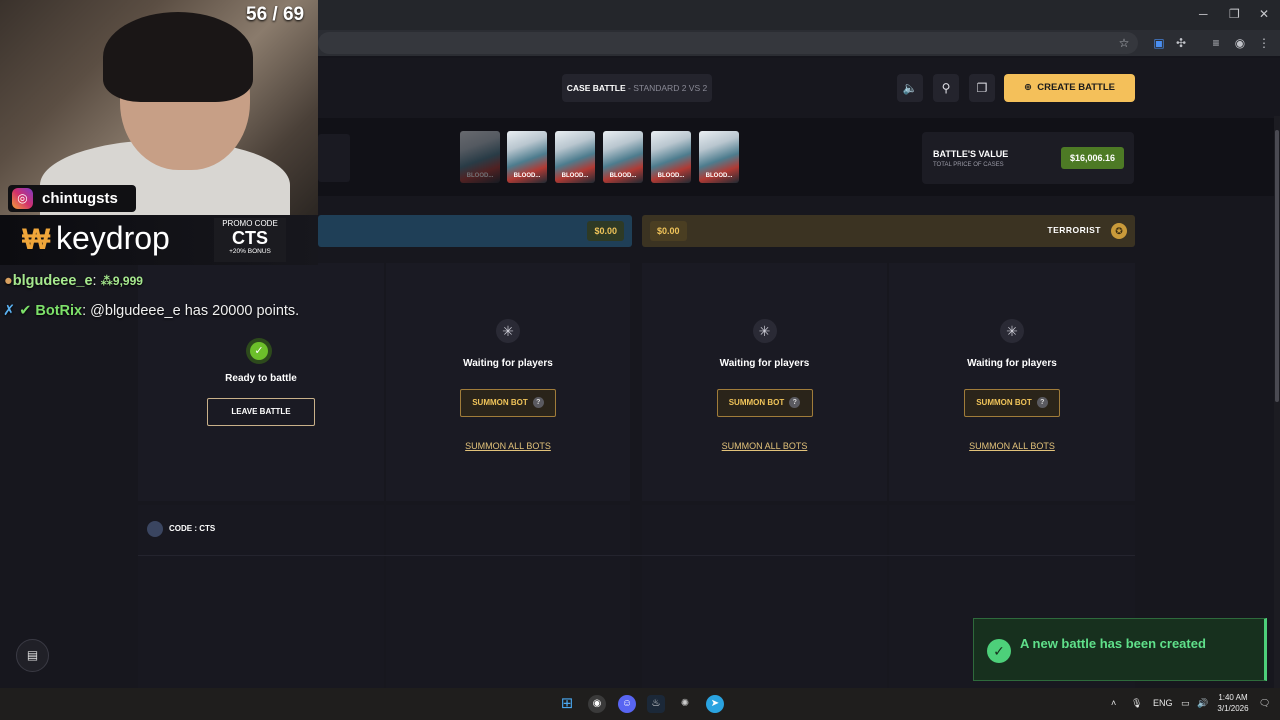 The height and width of the screenshot is (720, 1280). Describe the element at coordinates (1233, 703) in the screenshot. I see `system-clock: 1:40 AM 3/1/2026` at that location.